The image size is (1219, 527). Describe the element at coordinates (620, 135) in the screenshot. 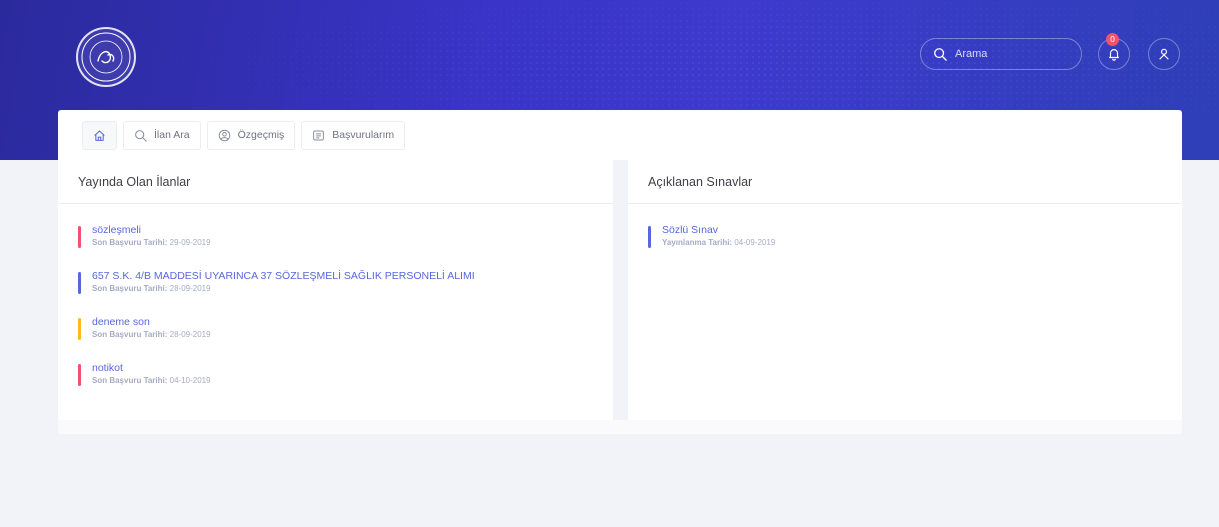

I see `main-navigation: İlan Ara Özgeçmiş Başvurularım` at that location.